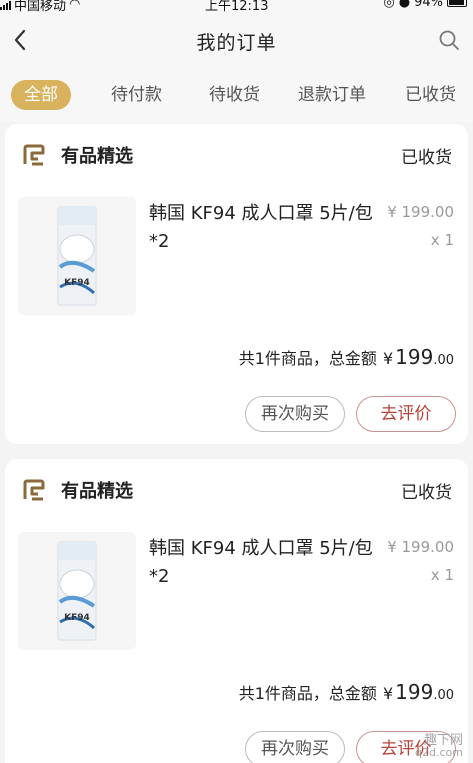  What do you see at coordinates (75, 6) in the screenshot?
I see `wifi-icon: ◠` at bounding box center [75, 6].